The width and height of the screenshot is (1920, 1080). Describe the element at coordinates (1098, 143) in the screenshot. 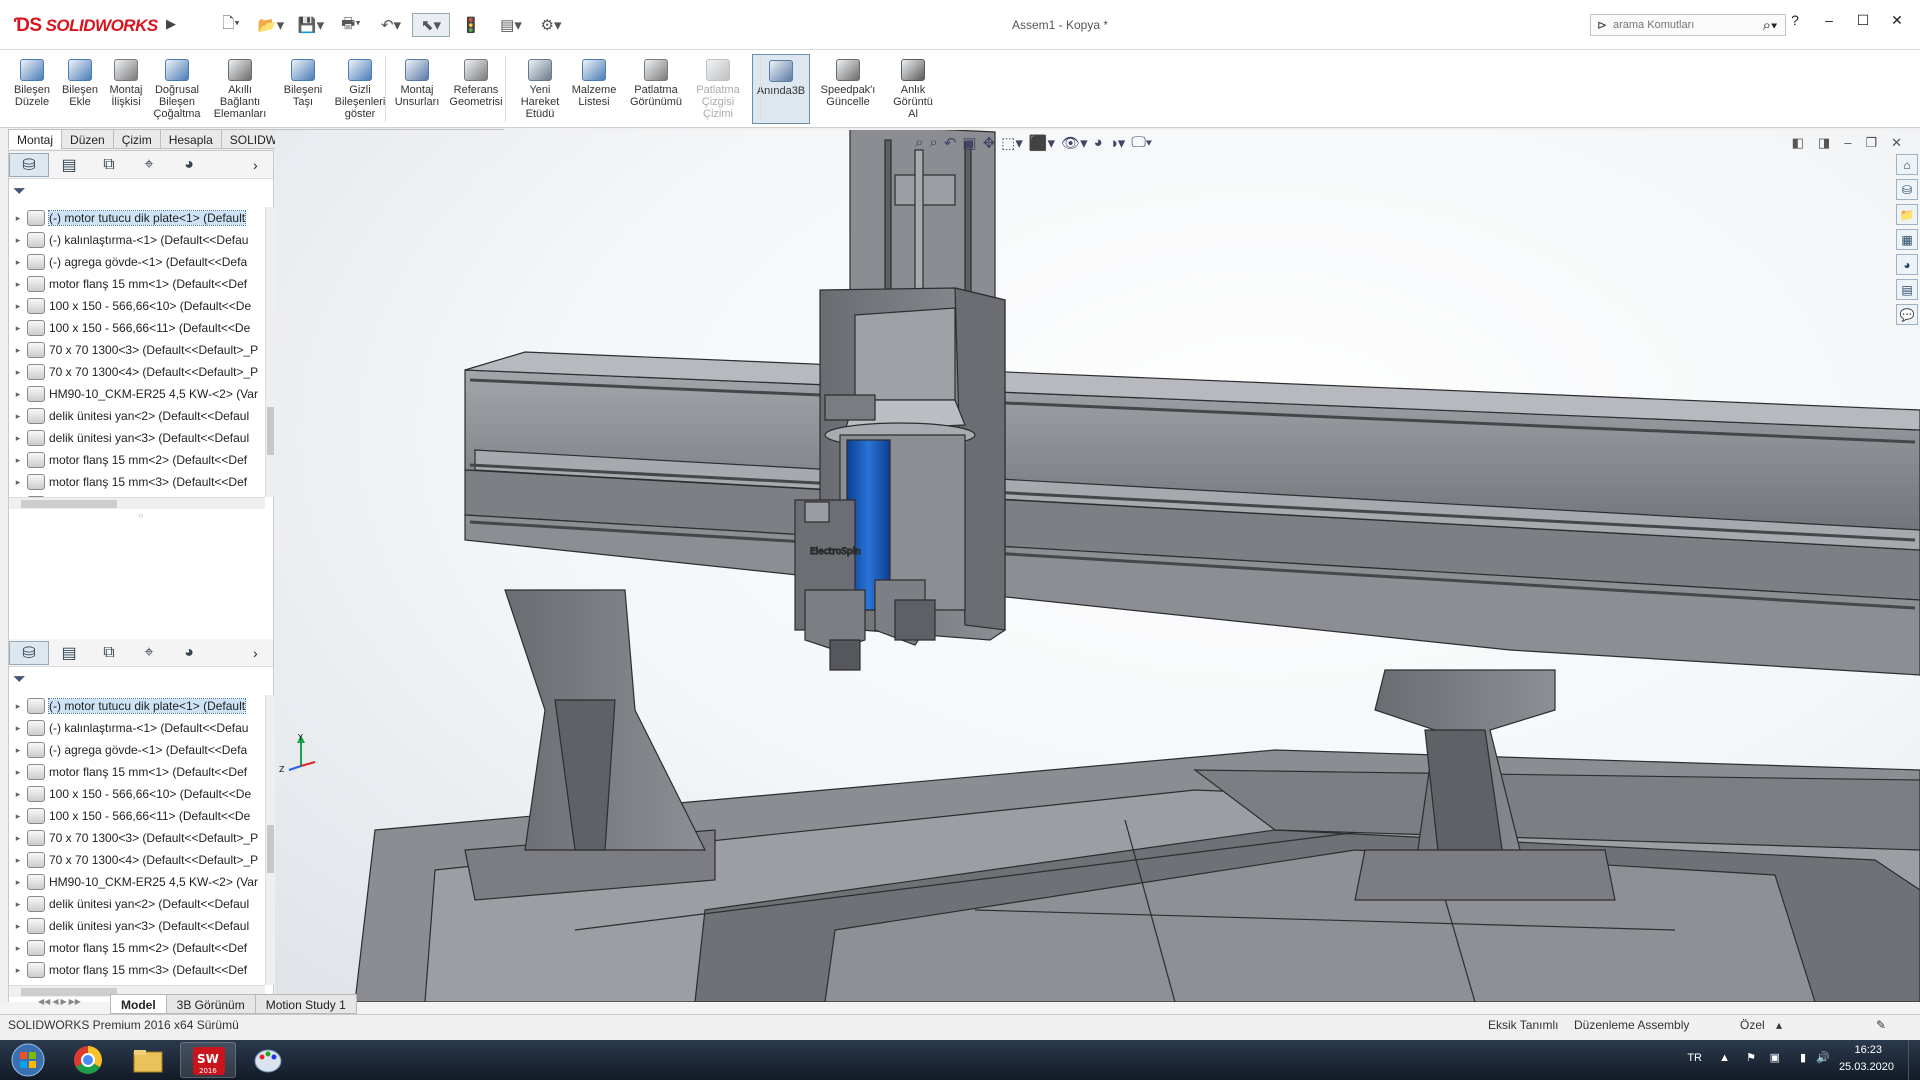

I see `edit-appearance-icon: ◕` at that location.